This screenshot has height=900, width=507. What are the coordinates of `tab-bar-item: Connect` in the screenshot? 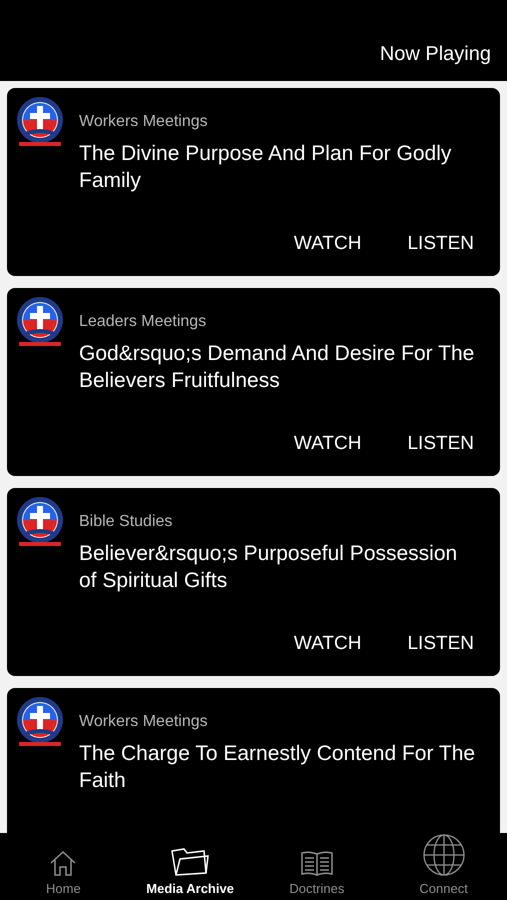 It's located at (443, 866).